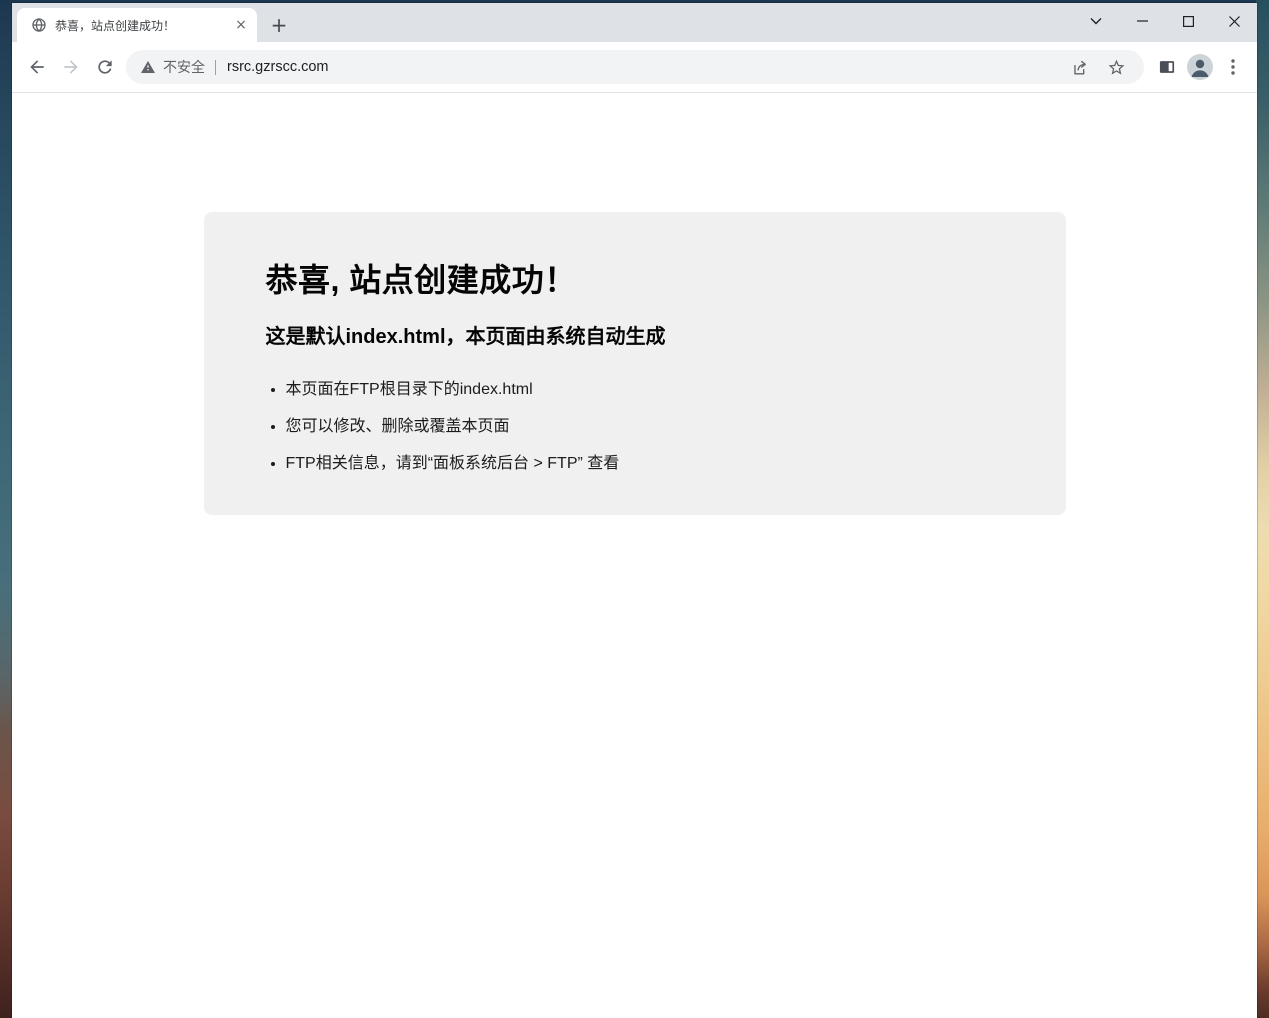  What do you see at coordinates (115, 25) in the screenshot?
I see `tab-title: 恭喜，站点创建成功！` at bounding box center [115, 25].